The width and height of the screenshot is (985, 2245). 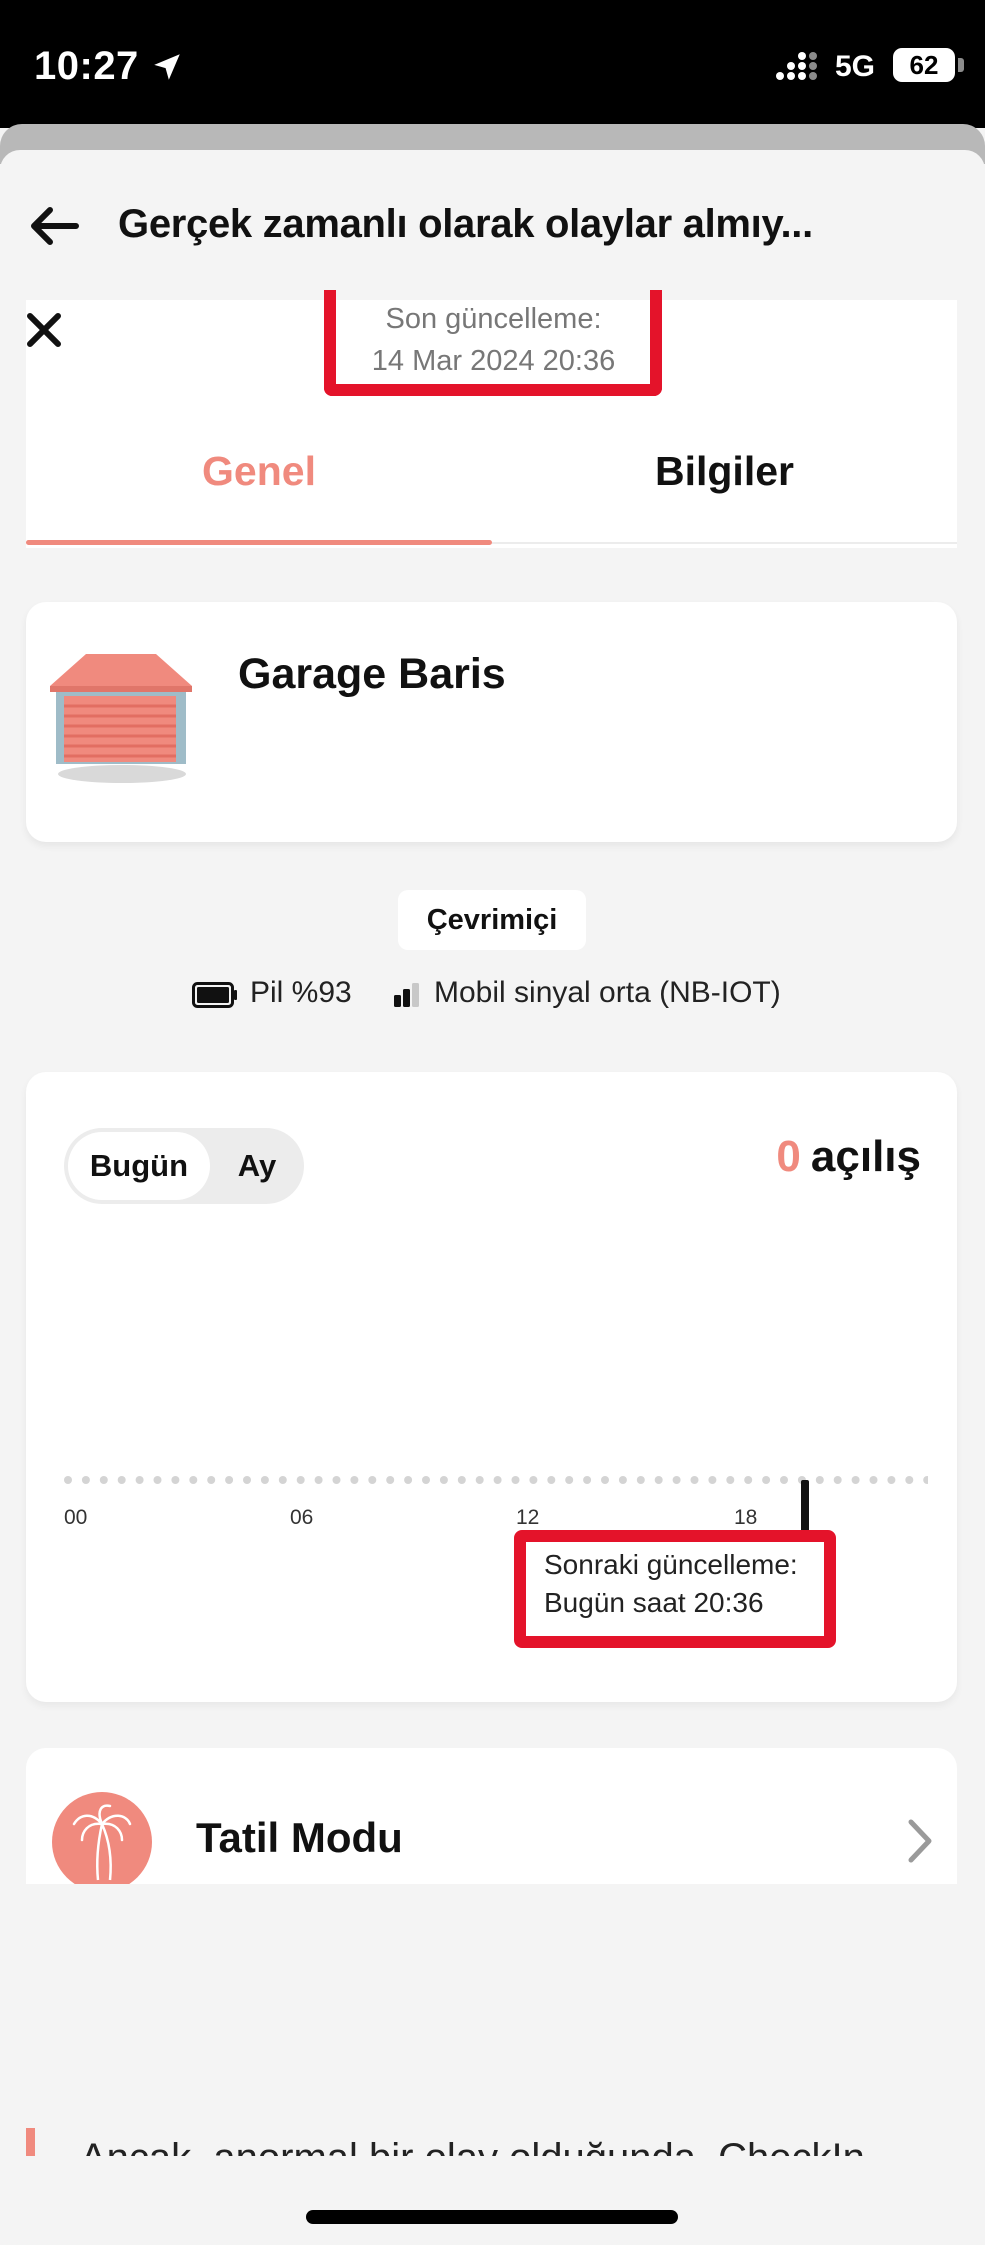 I want to click on open-count-value: 0, so click(x=788, y=1156).